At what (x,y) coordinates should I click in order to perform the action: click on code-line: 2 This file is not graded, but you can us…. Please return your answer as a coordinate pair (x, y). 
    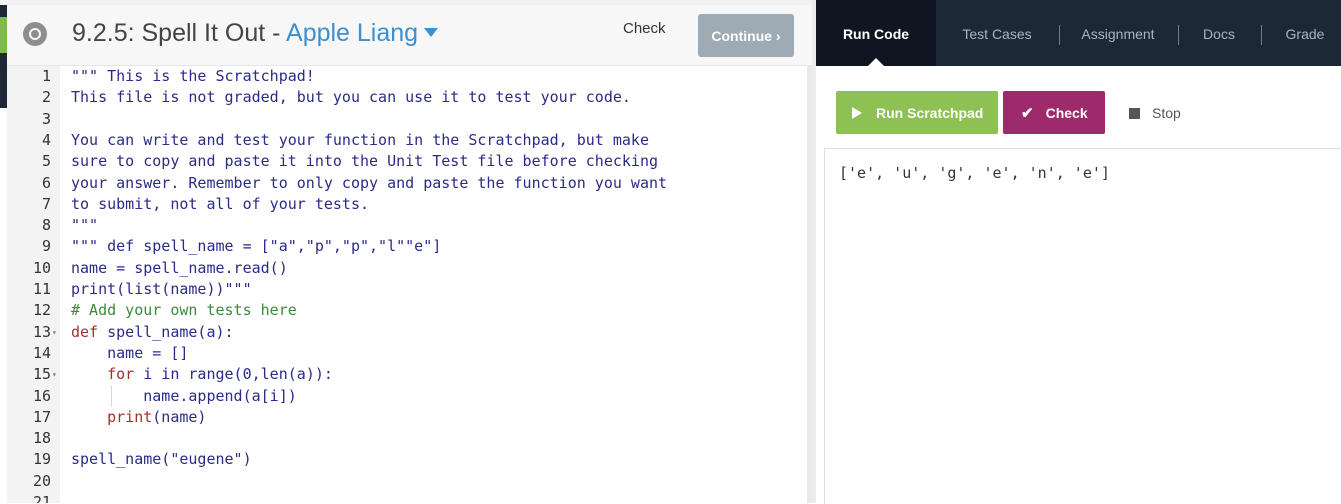
    Looking at the image, I should click on (407, 97).